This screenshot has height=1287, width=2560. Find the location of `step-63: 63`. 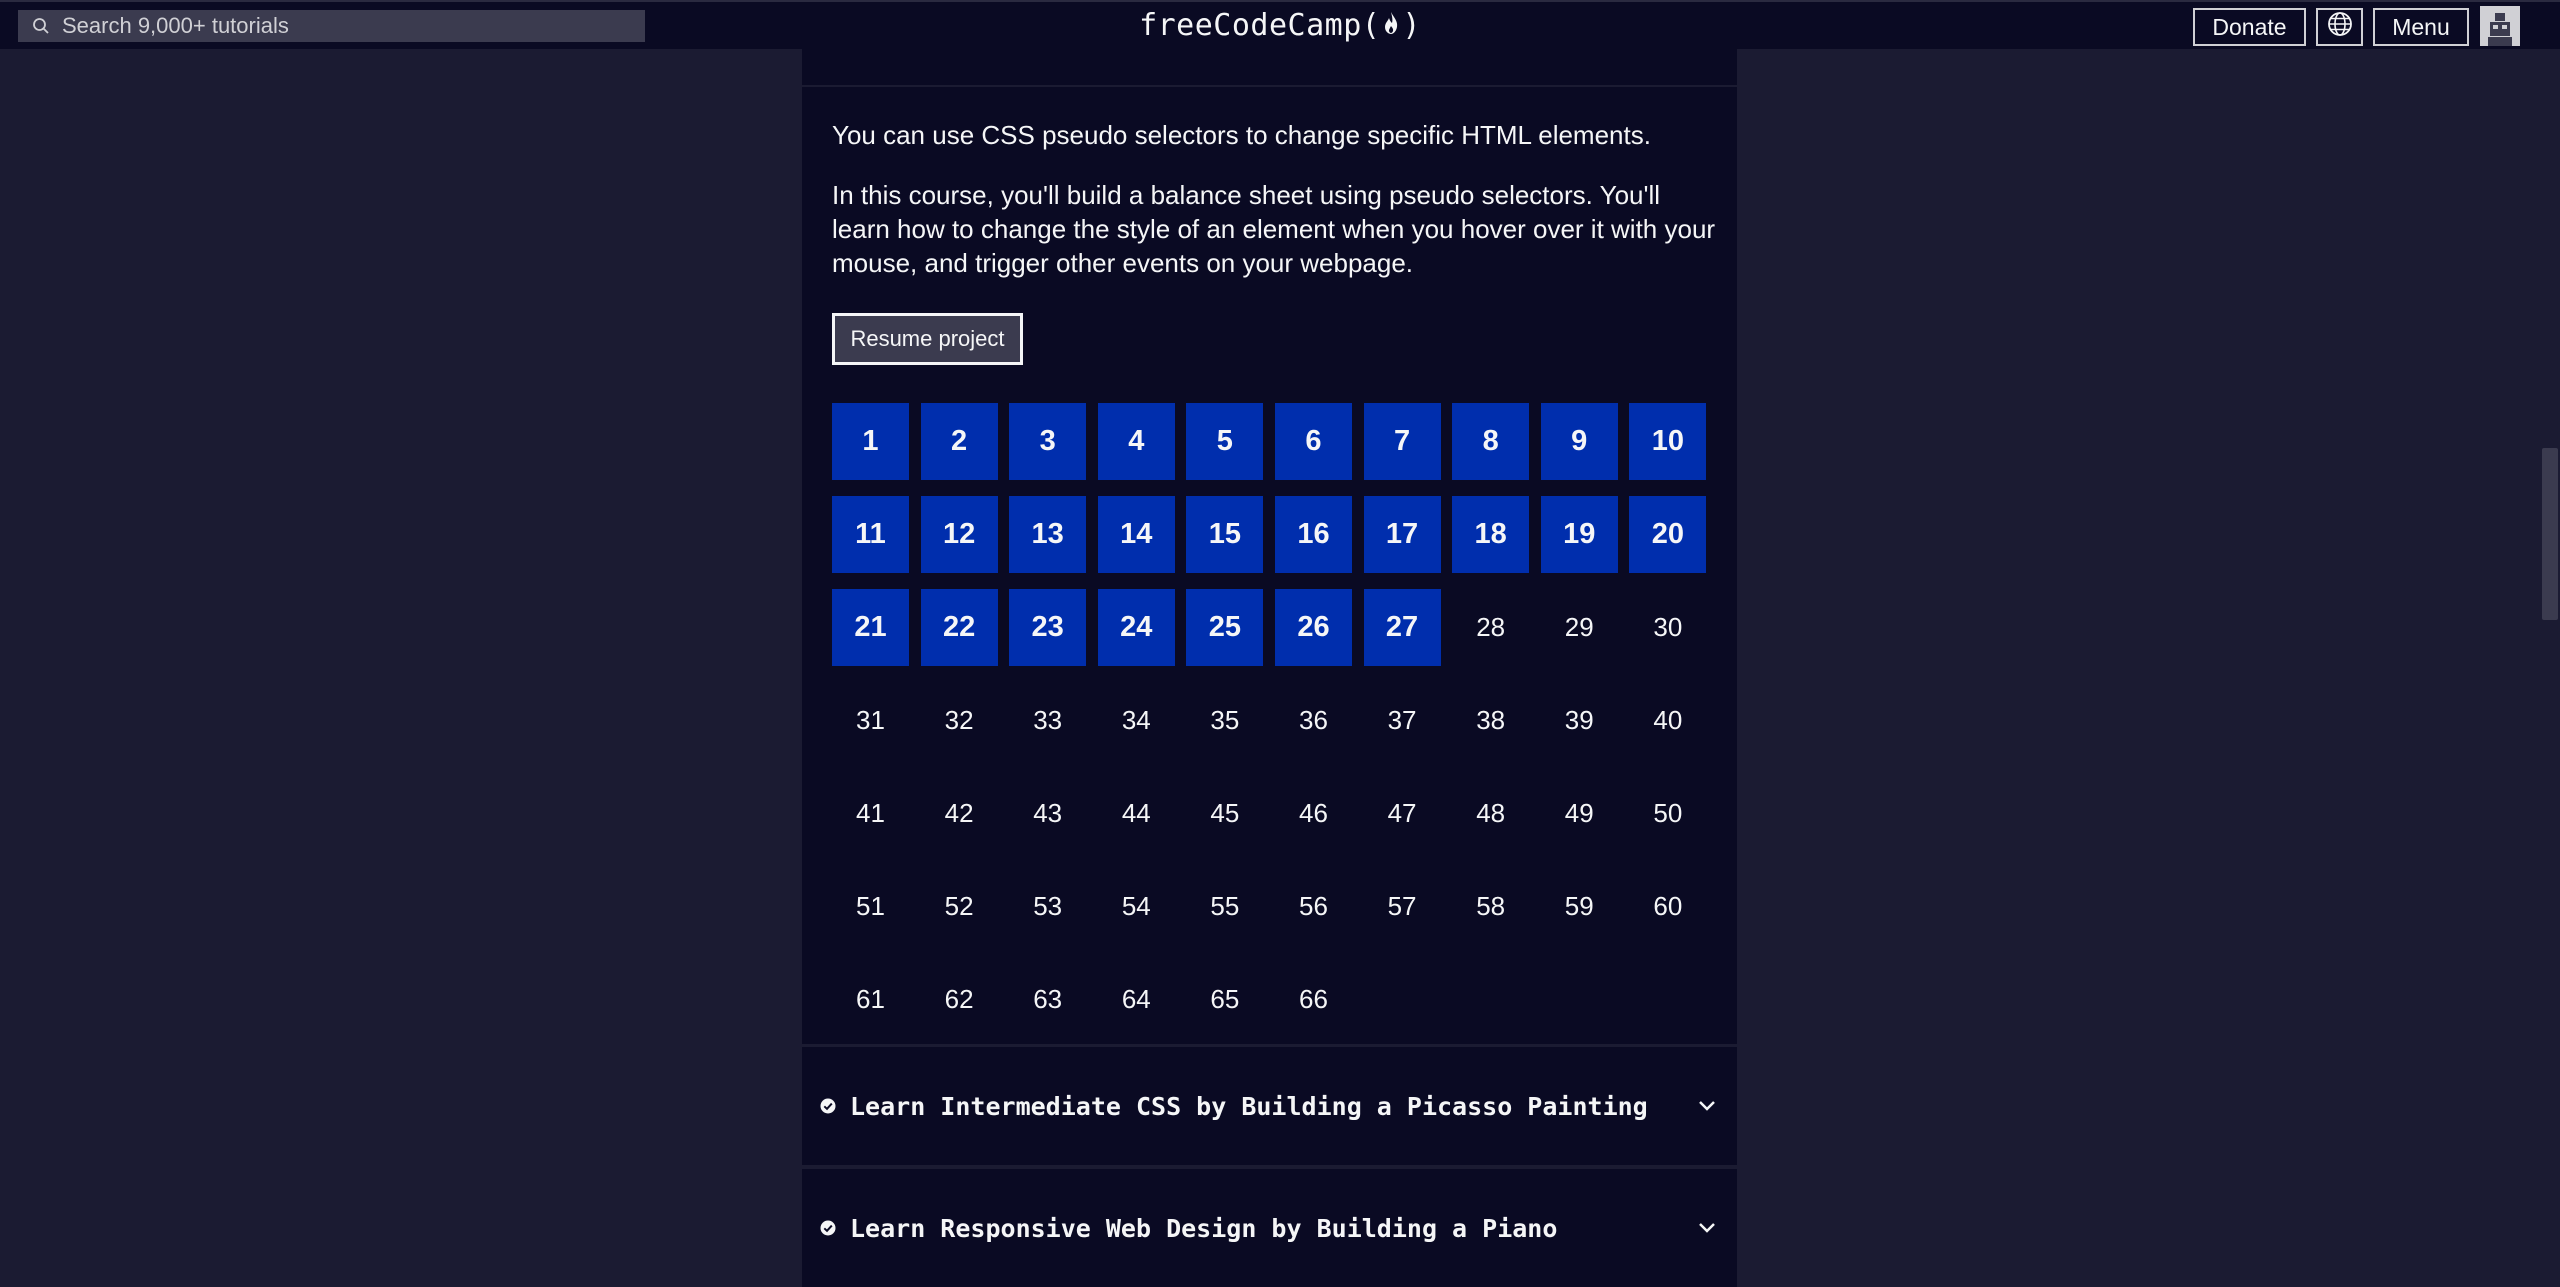

step-63: 63 is located at coordinates (1047, 999).